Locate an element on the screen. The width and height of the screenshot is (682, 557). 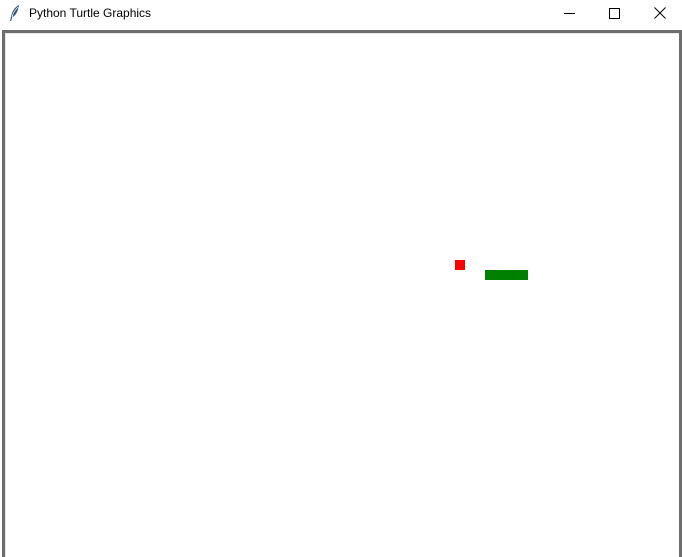
feather-icon is located at coordinates (15, 13).